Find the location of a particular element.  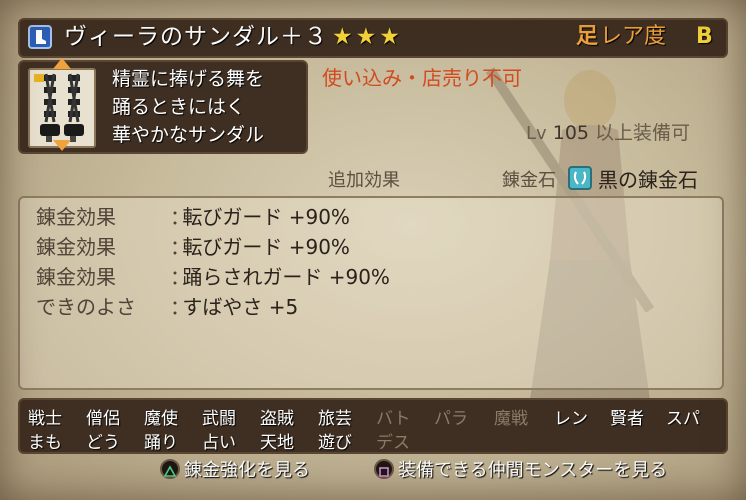

equip-slot-label: 足 is located at coordinates (587, 36).